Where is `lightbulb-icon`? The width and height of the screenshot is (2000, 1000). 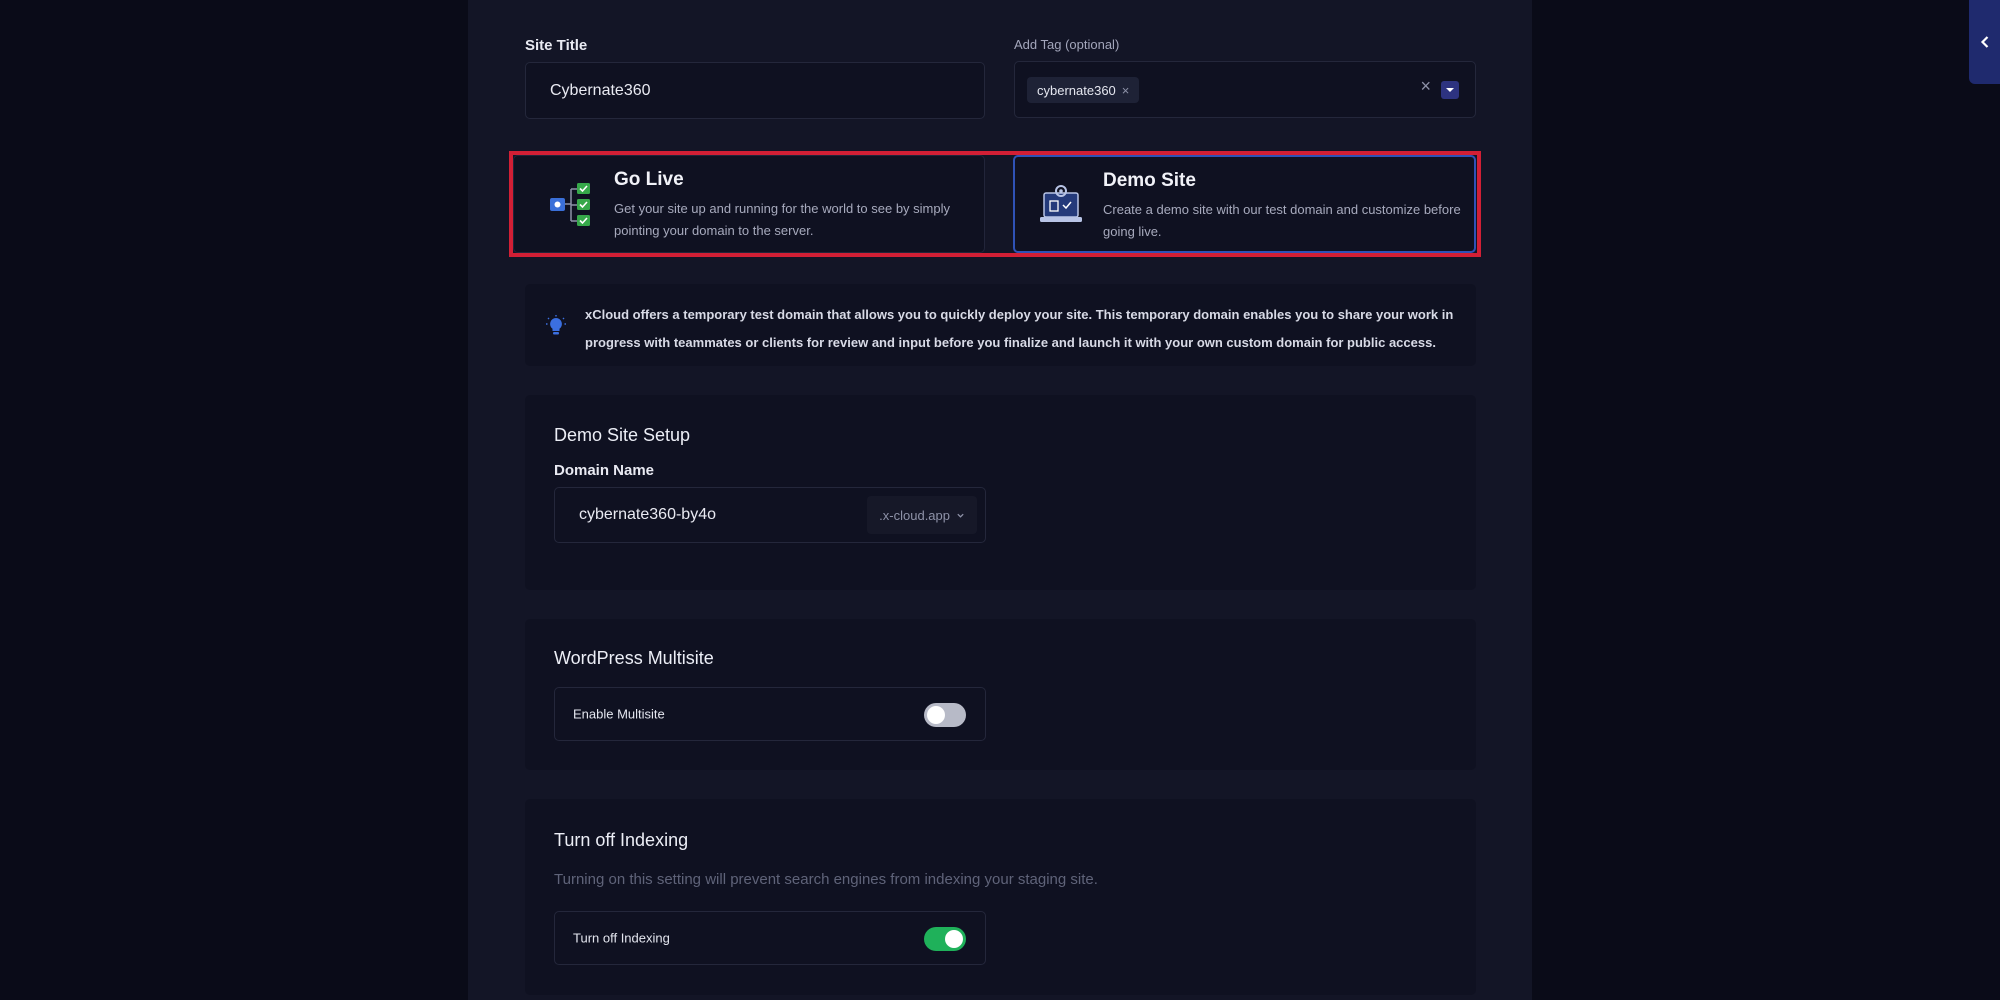
lightbulb-icon is located at coordinates (556, 326).